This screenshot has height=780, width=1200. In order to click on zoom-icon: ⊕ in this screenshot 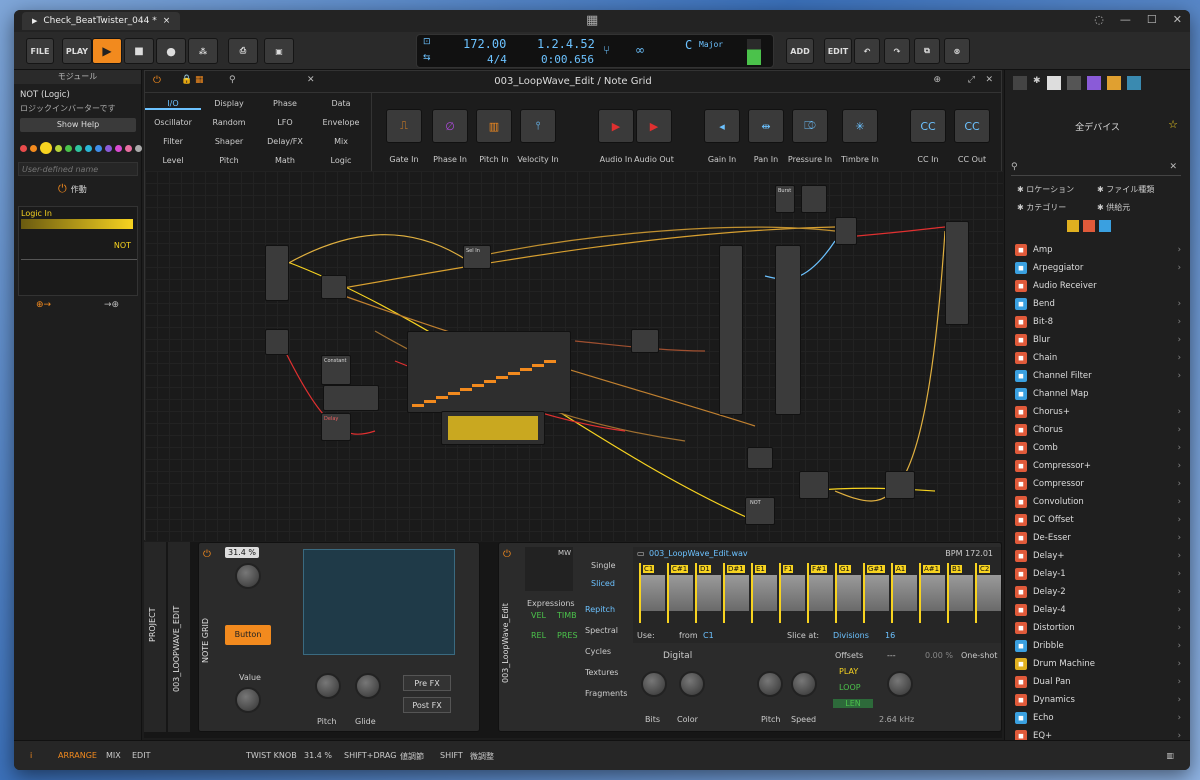, I will do `click(937, 80)`.